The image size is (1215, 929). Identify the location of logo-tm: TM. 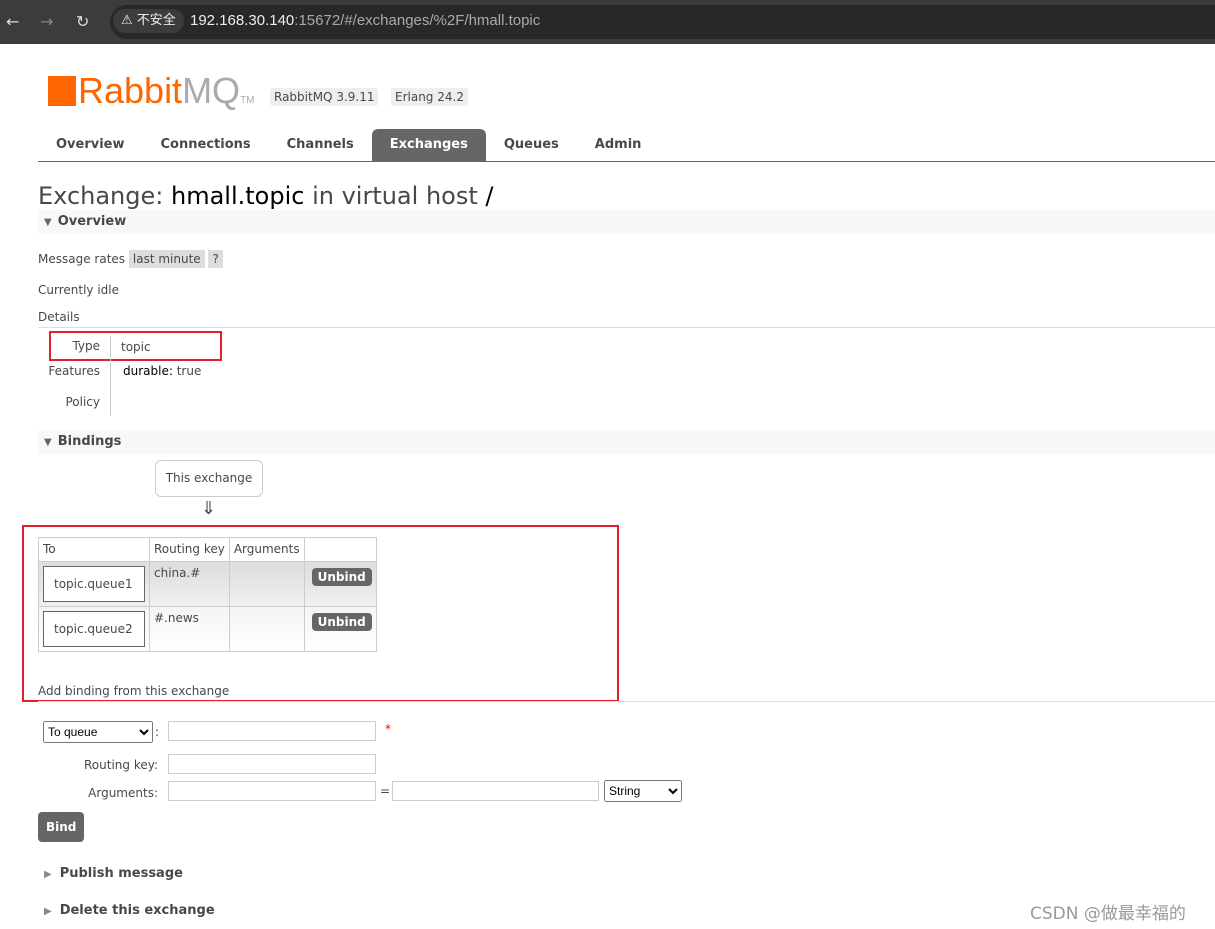
(247, 100).